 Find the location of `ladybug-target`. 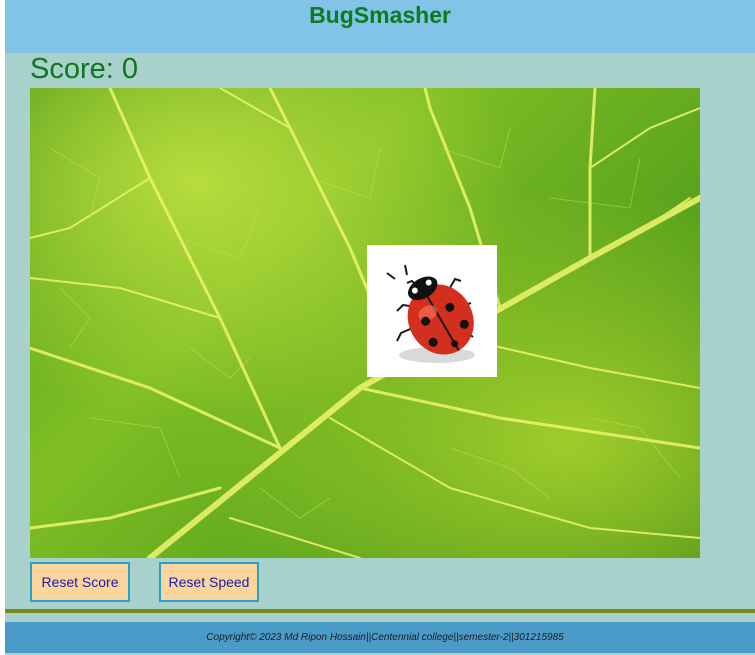

ladybug-target is located at coordinates (432, 311).